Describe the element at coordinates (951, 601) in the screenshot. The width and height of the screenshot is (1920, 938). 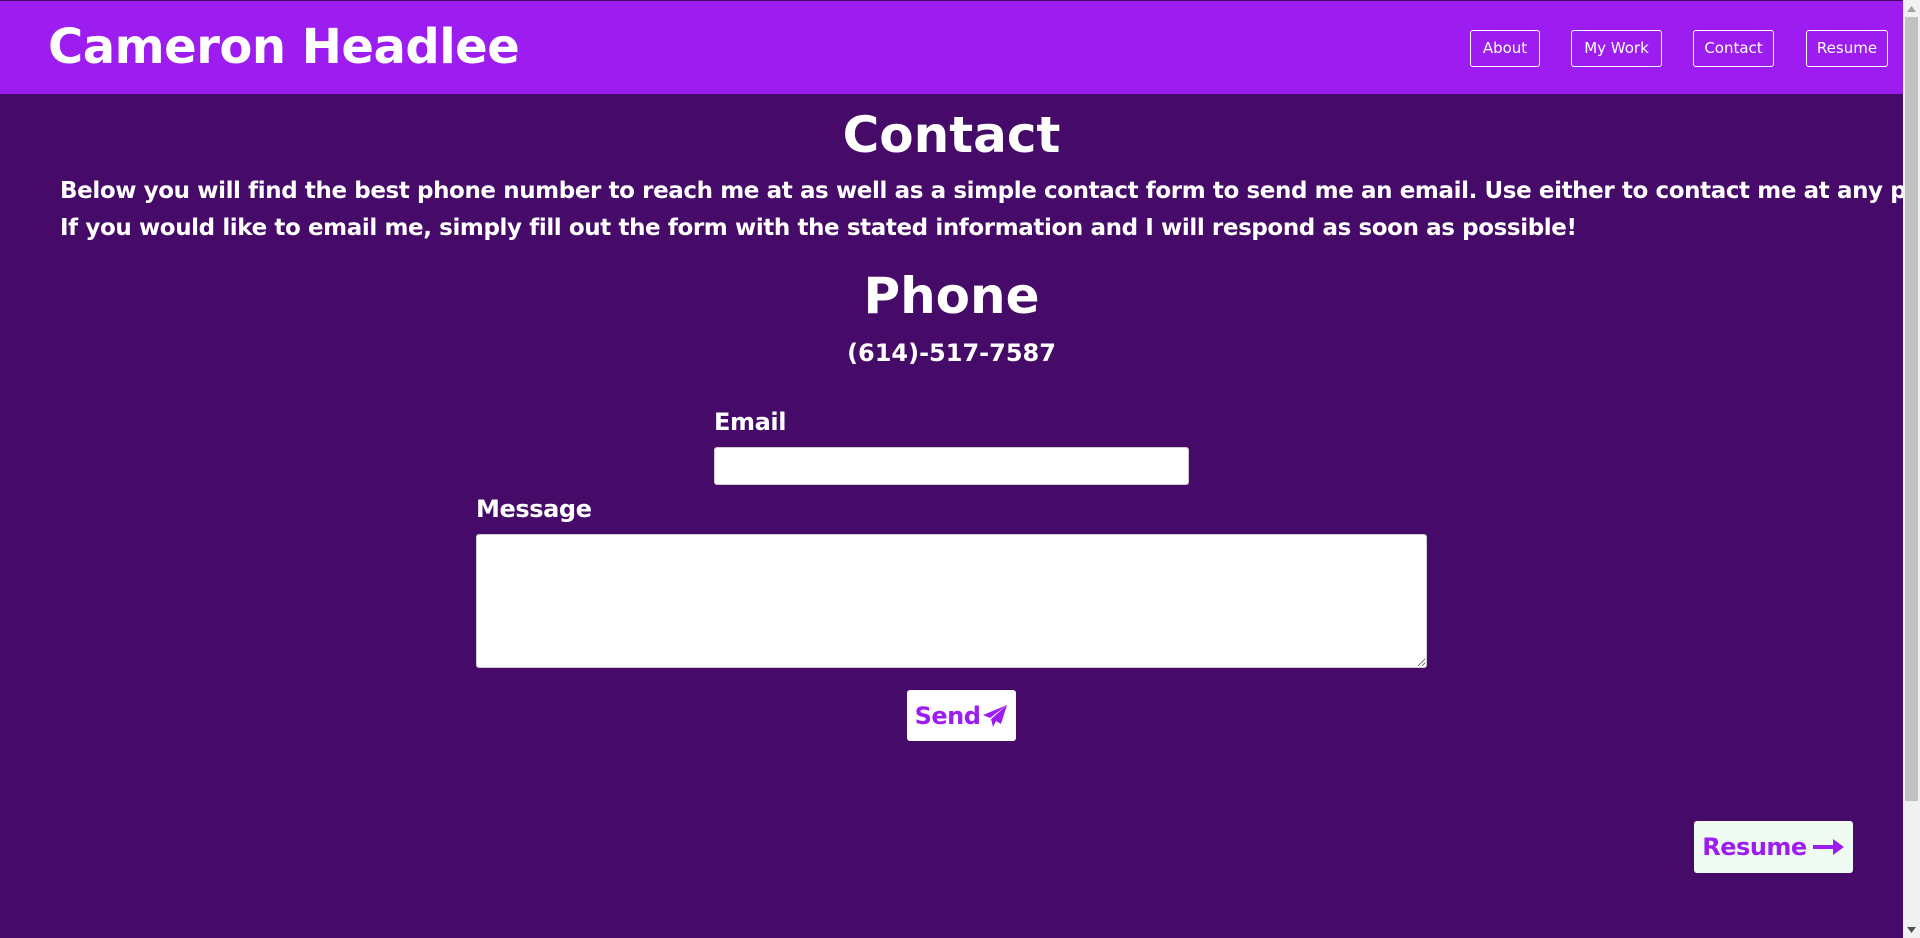
I see `message-field` at that location.